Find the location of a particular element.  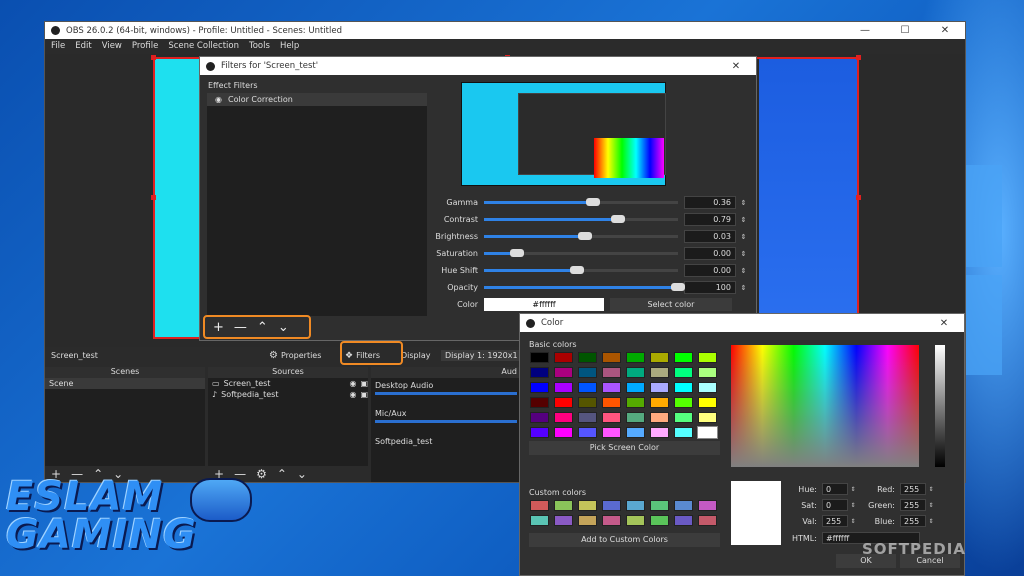

menu-help: Help is located at coordinates (289, 46).